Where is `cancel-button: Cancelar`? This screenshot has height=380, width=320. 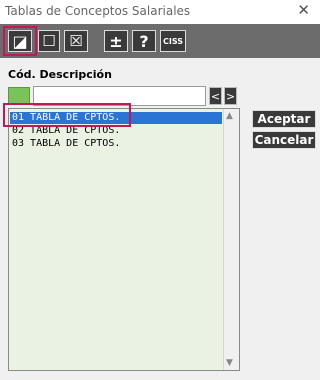
cancel-button: Cancelar is located at coordinates (284, 140).